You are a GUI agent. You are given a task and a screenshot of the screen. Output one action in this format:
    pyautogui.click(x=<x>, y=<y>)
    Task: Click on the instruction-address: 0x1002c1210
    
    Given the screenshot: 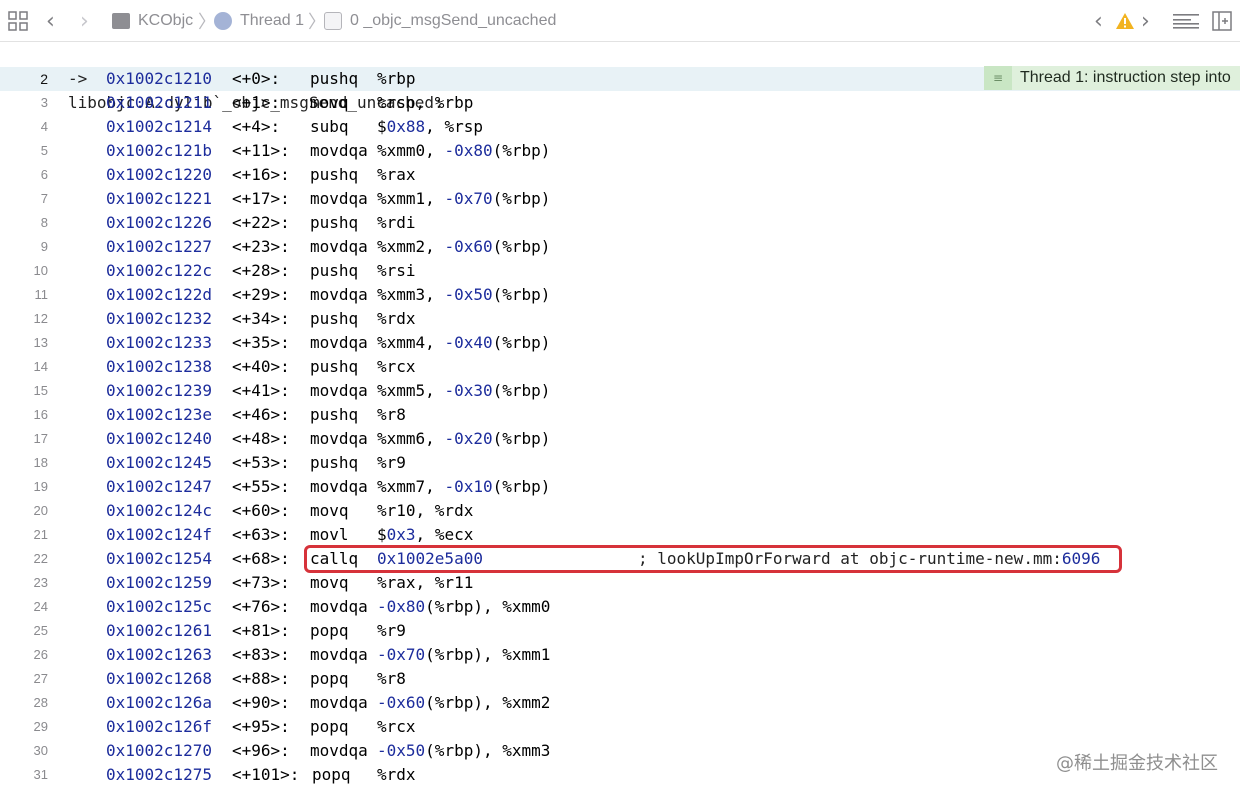 What is the action you would take?
    pyautogui.click(x=159, y=78)
    